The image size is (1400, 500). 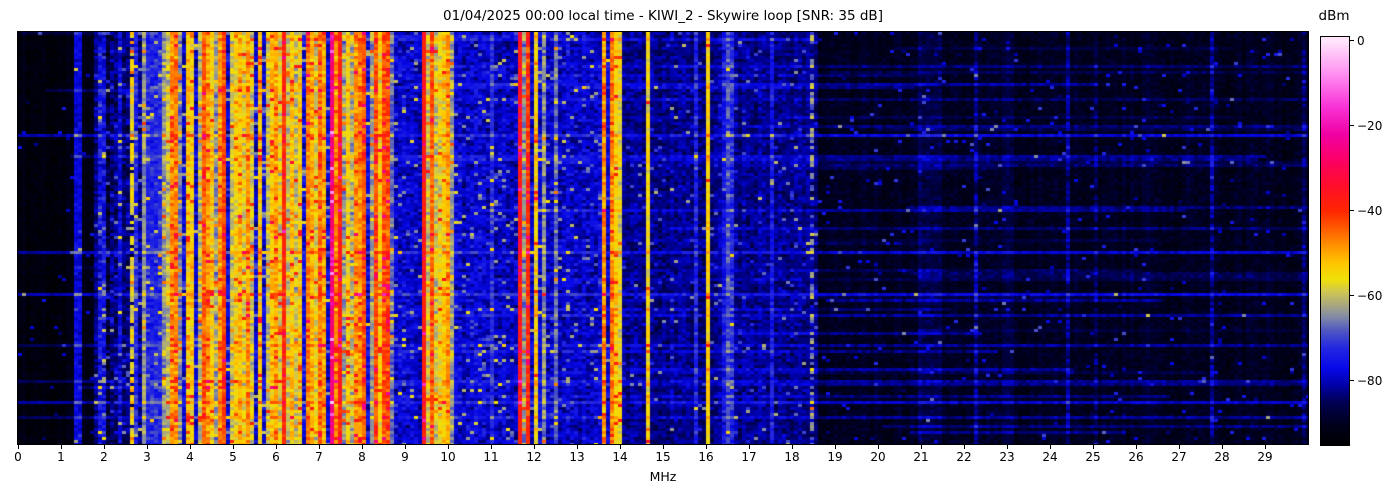 What do you see at coordinates (276, 457) in the screenshot?
I see `x-tick-label: 6` at bounding box center [276, 457].